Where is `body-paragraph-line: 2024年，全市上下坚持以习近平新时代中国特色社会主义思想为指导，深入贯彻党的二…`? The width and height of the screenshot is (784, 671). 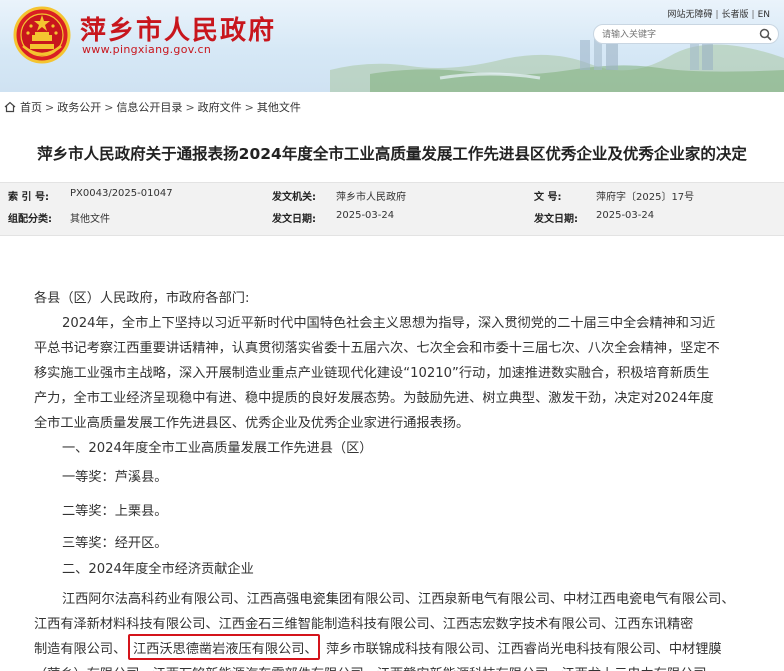 body-paragraph-line: 2024年，全市上下坚持以习近平新时代中国特色社会主义思想为指导，深入贯彻党的二… is located at coordinates (389, 323).